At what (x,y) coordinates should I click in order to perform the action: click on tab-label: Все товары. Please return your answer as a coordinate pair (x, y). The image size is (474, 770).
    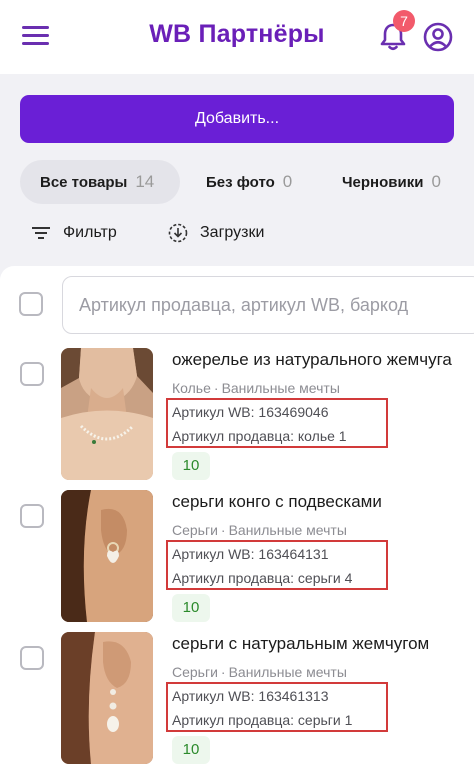
    Looking at the image, I should click on (84, 182).